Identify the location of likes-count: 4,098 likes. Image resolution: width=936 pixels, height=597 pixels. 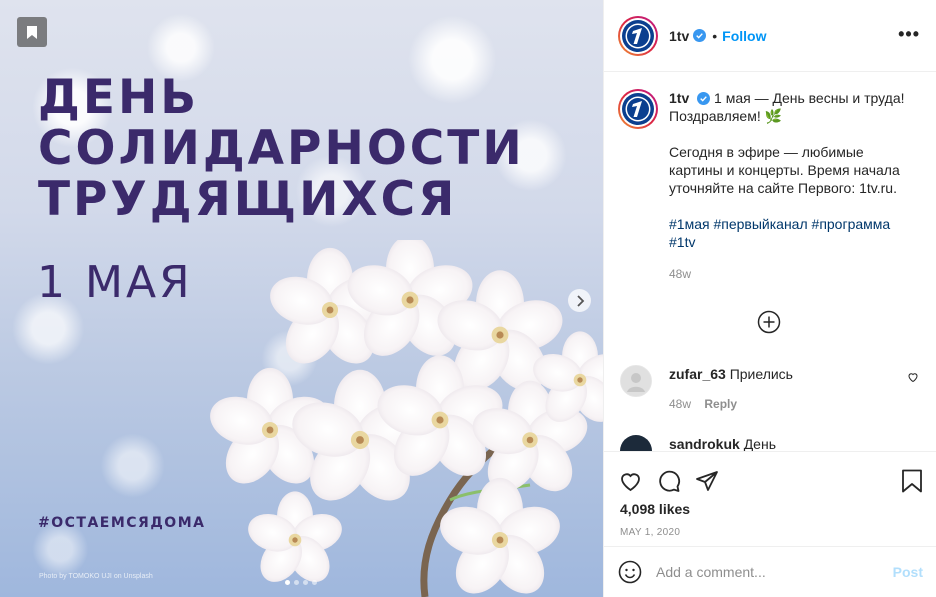
(770, 509).